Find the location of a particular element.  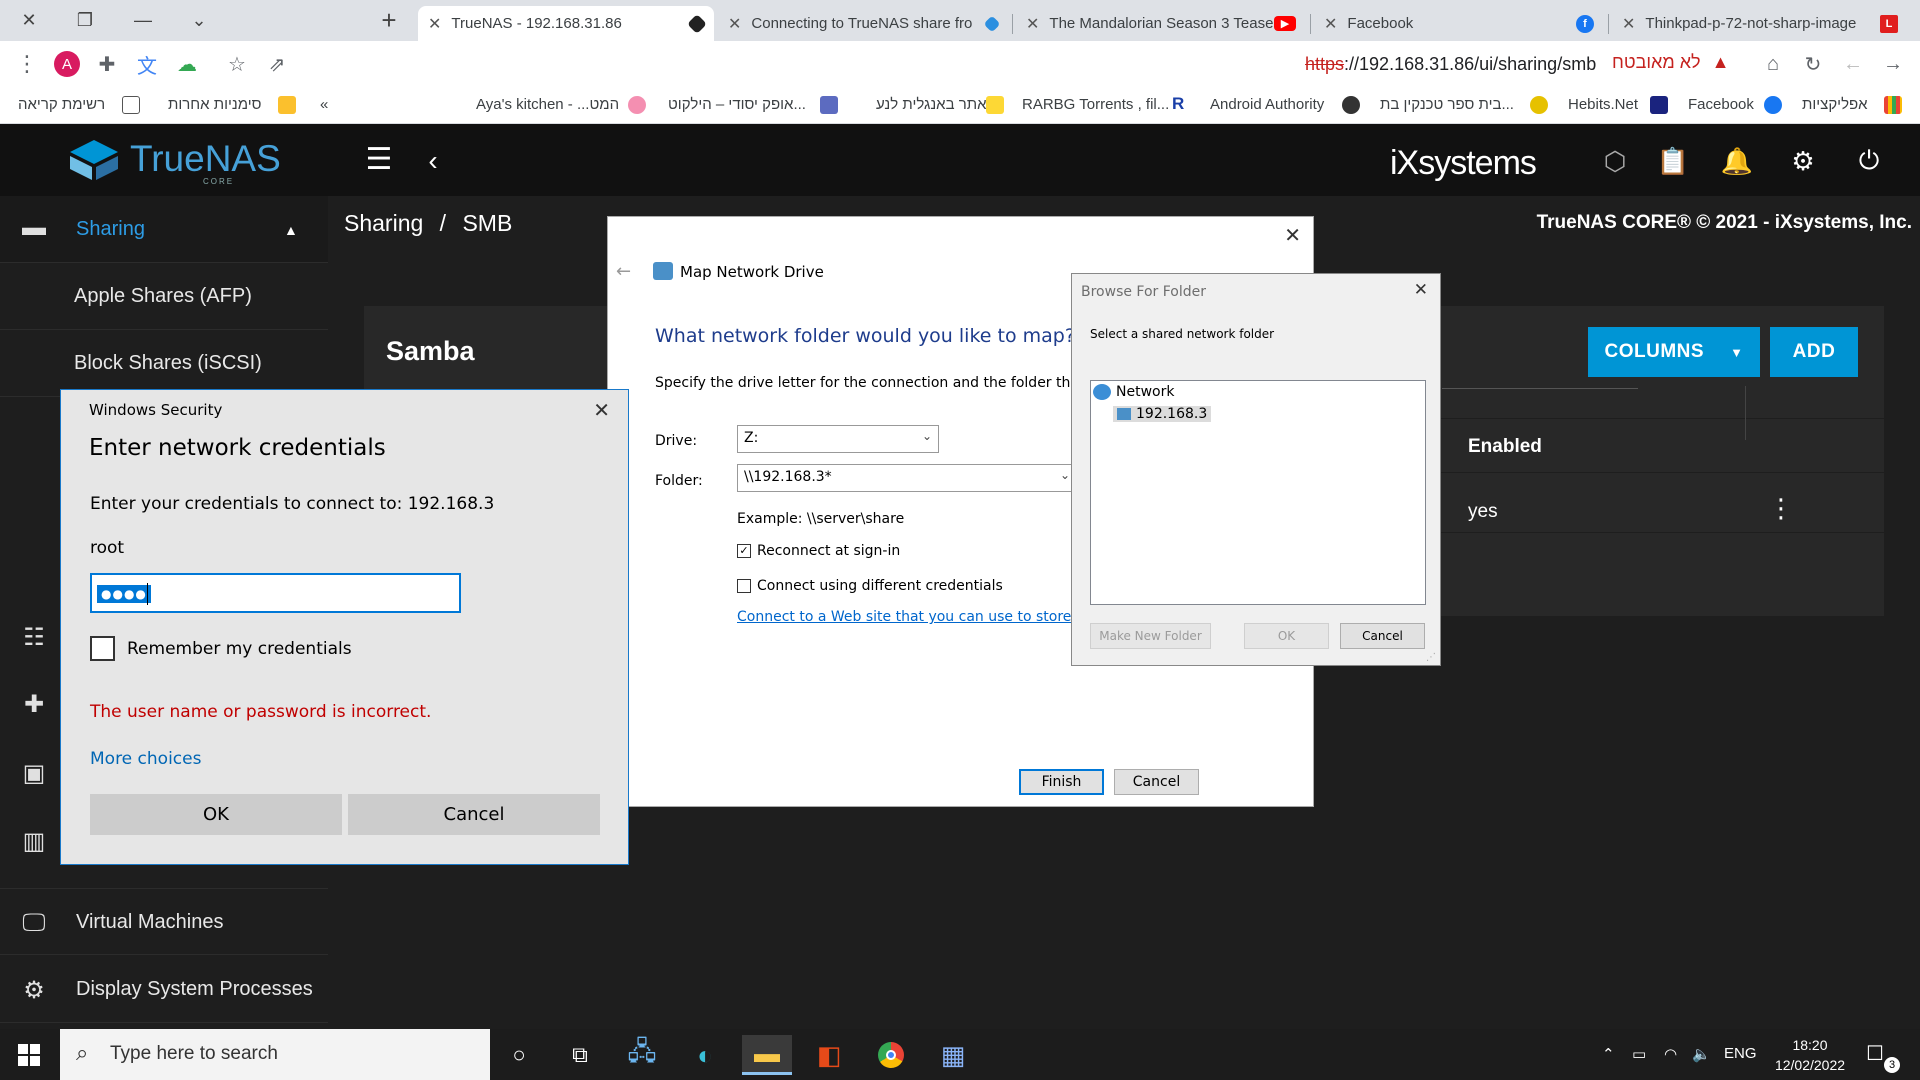

notification-center-icon: ☐ is located at coordinates (1875, 1053).